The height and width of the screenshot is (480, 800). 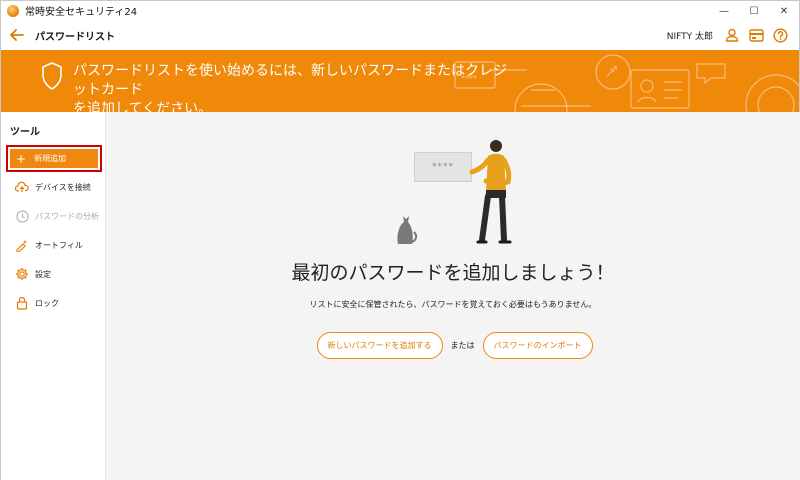 What do you see at coordinates (379, 345) in the screenshot?
I see `add-password-button: 新しいパスワードを追加する` at bounding box center [379, 345].